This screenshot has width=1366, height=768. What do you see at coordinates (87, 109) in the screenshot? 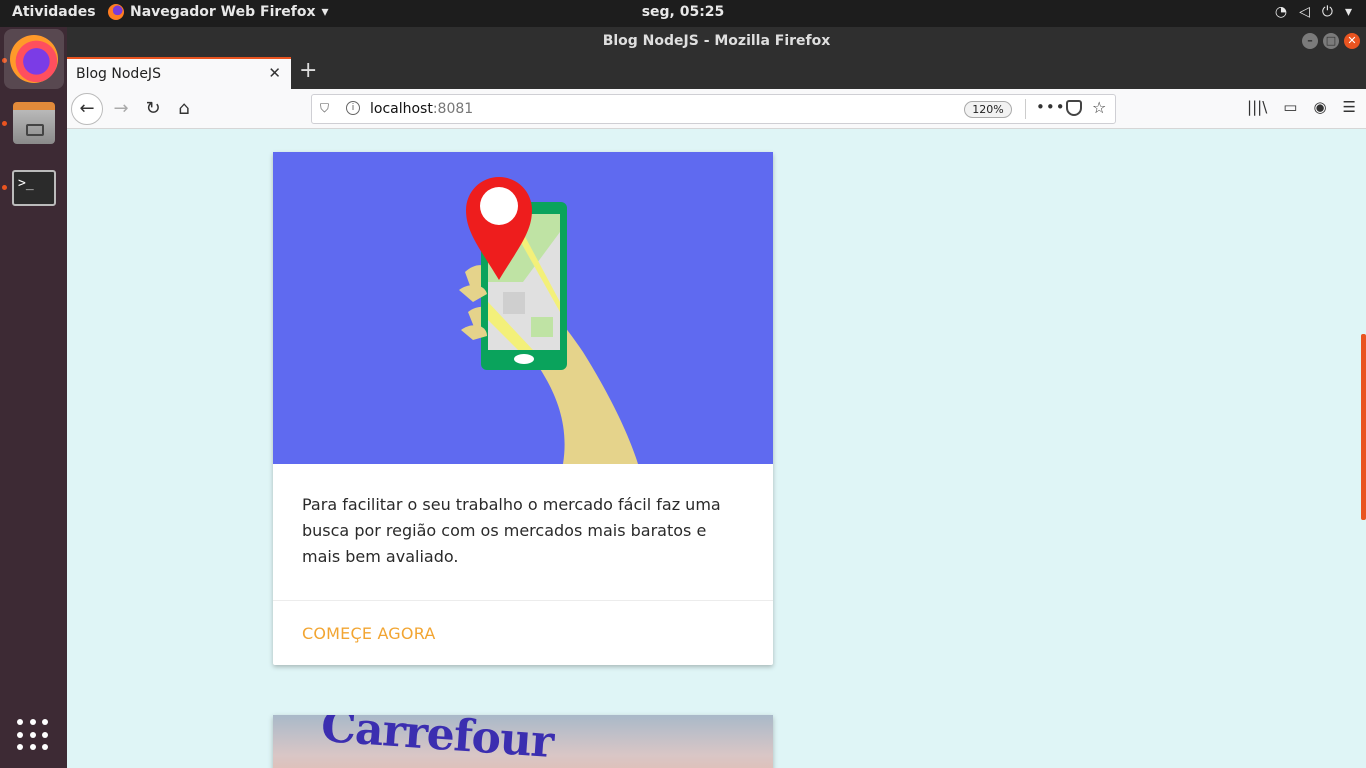
I see `back-button: ←` at bounding box center [87, 109].